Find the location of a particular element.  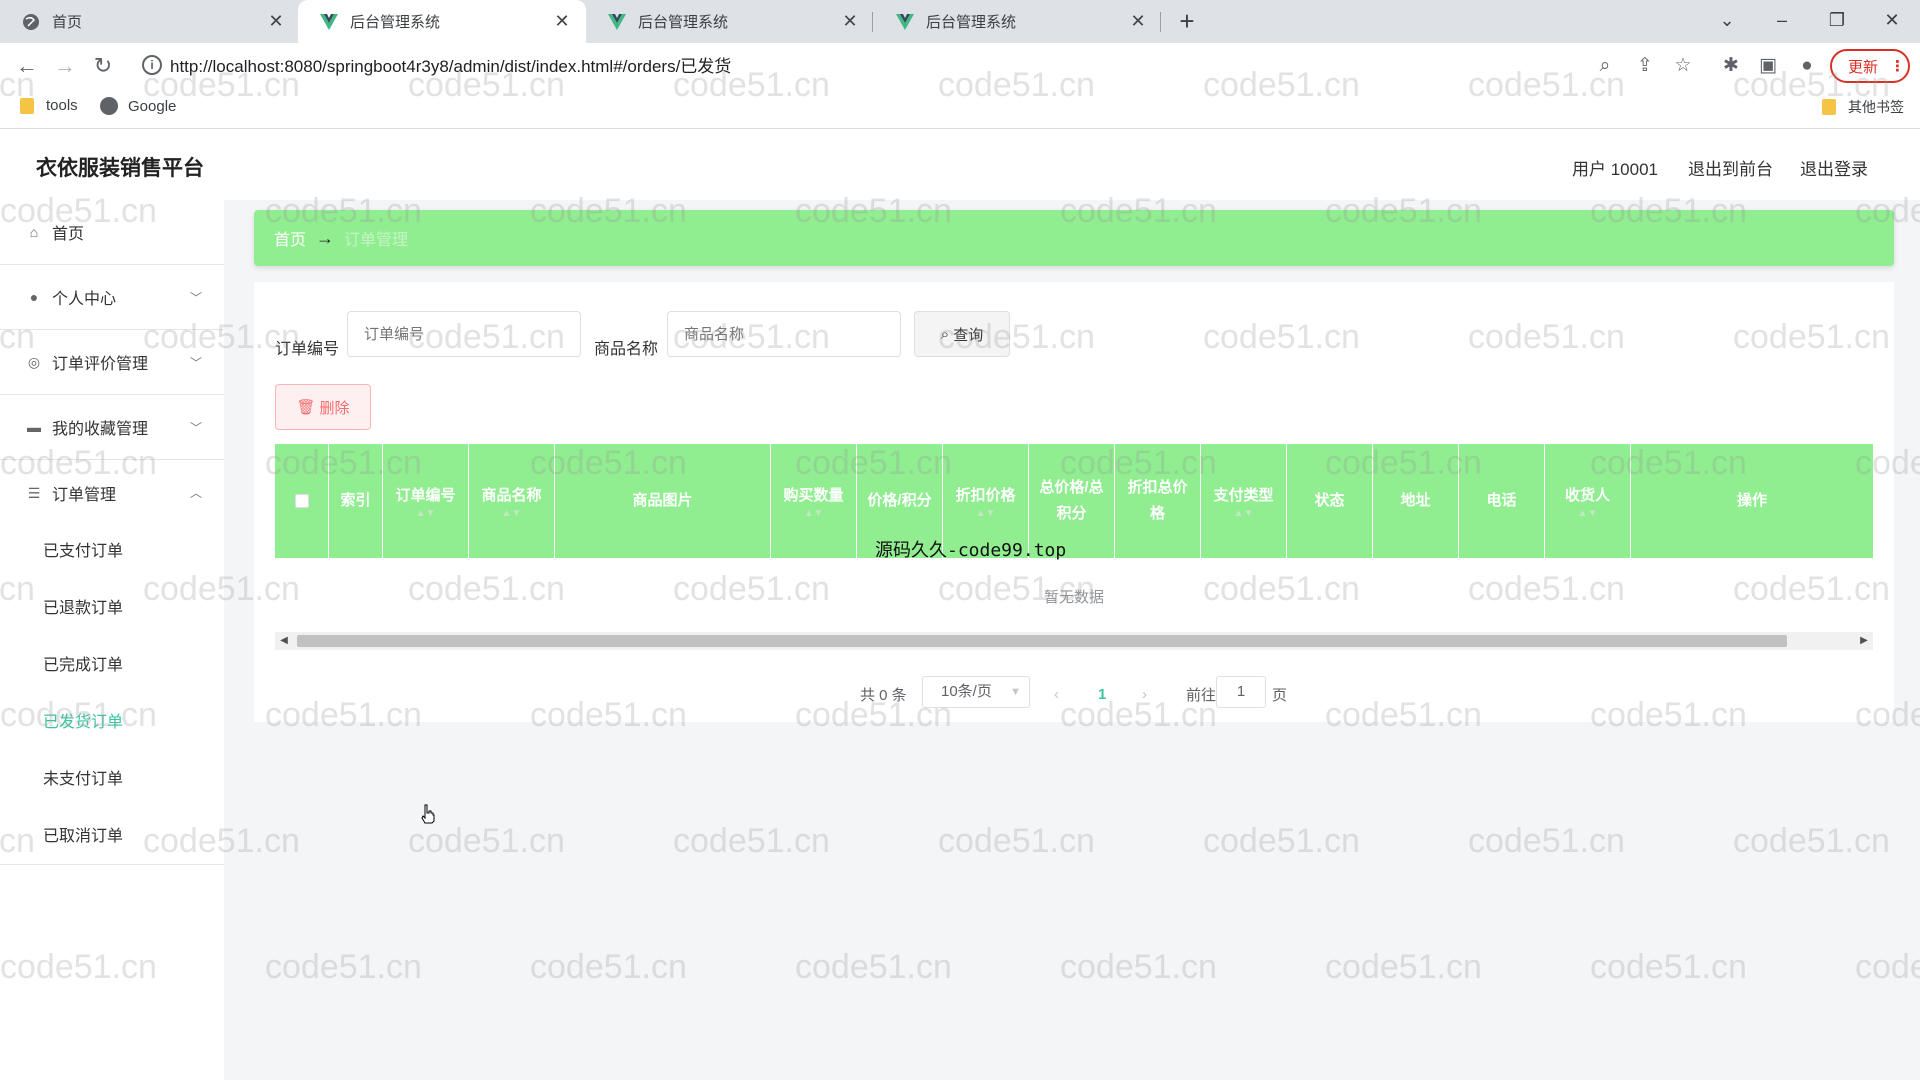

folder-icon is located at coordinates (27, 105).